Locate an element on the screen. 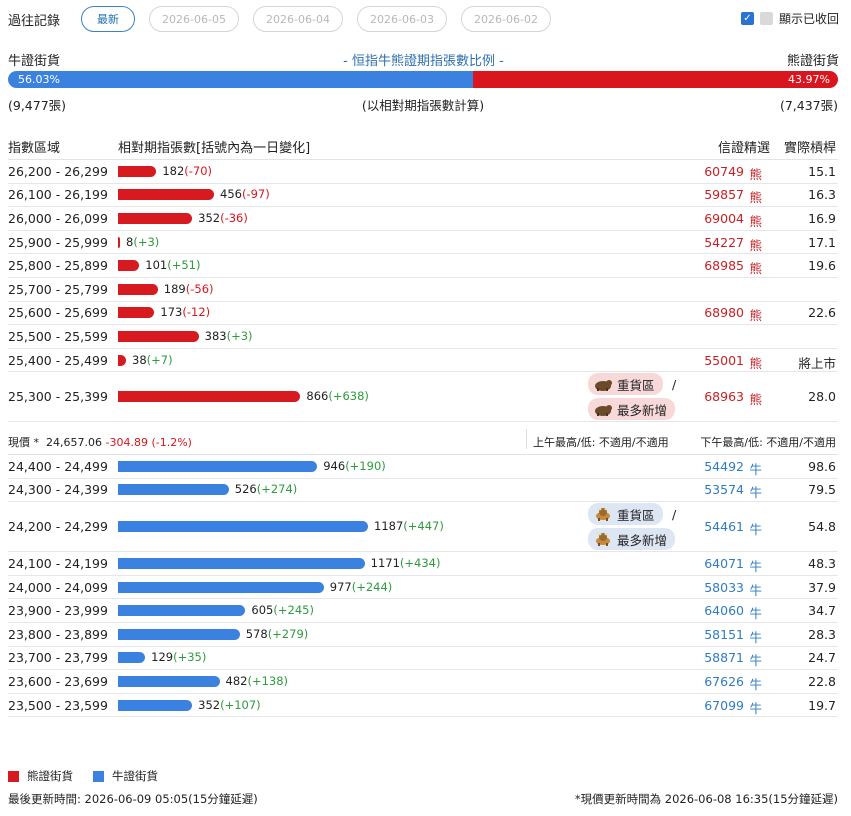 The image size is (851, 816). checkbox-checked-icon: ✓ is located at coordinates (747, 18).